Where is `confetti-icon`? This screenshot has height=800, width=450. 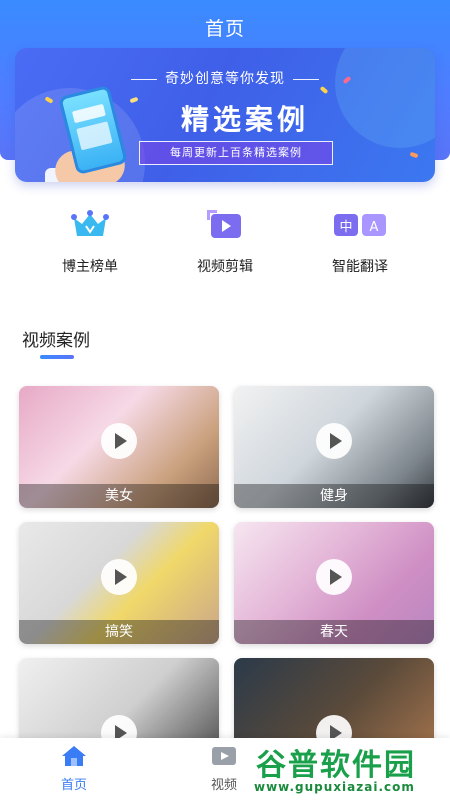
confetti-icon is located at coordinates (414, 155).